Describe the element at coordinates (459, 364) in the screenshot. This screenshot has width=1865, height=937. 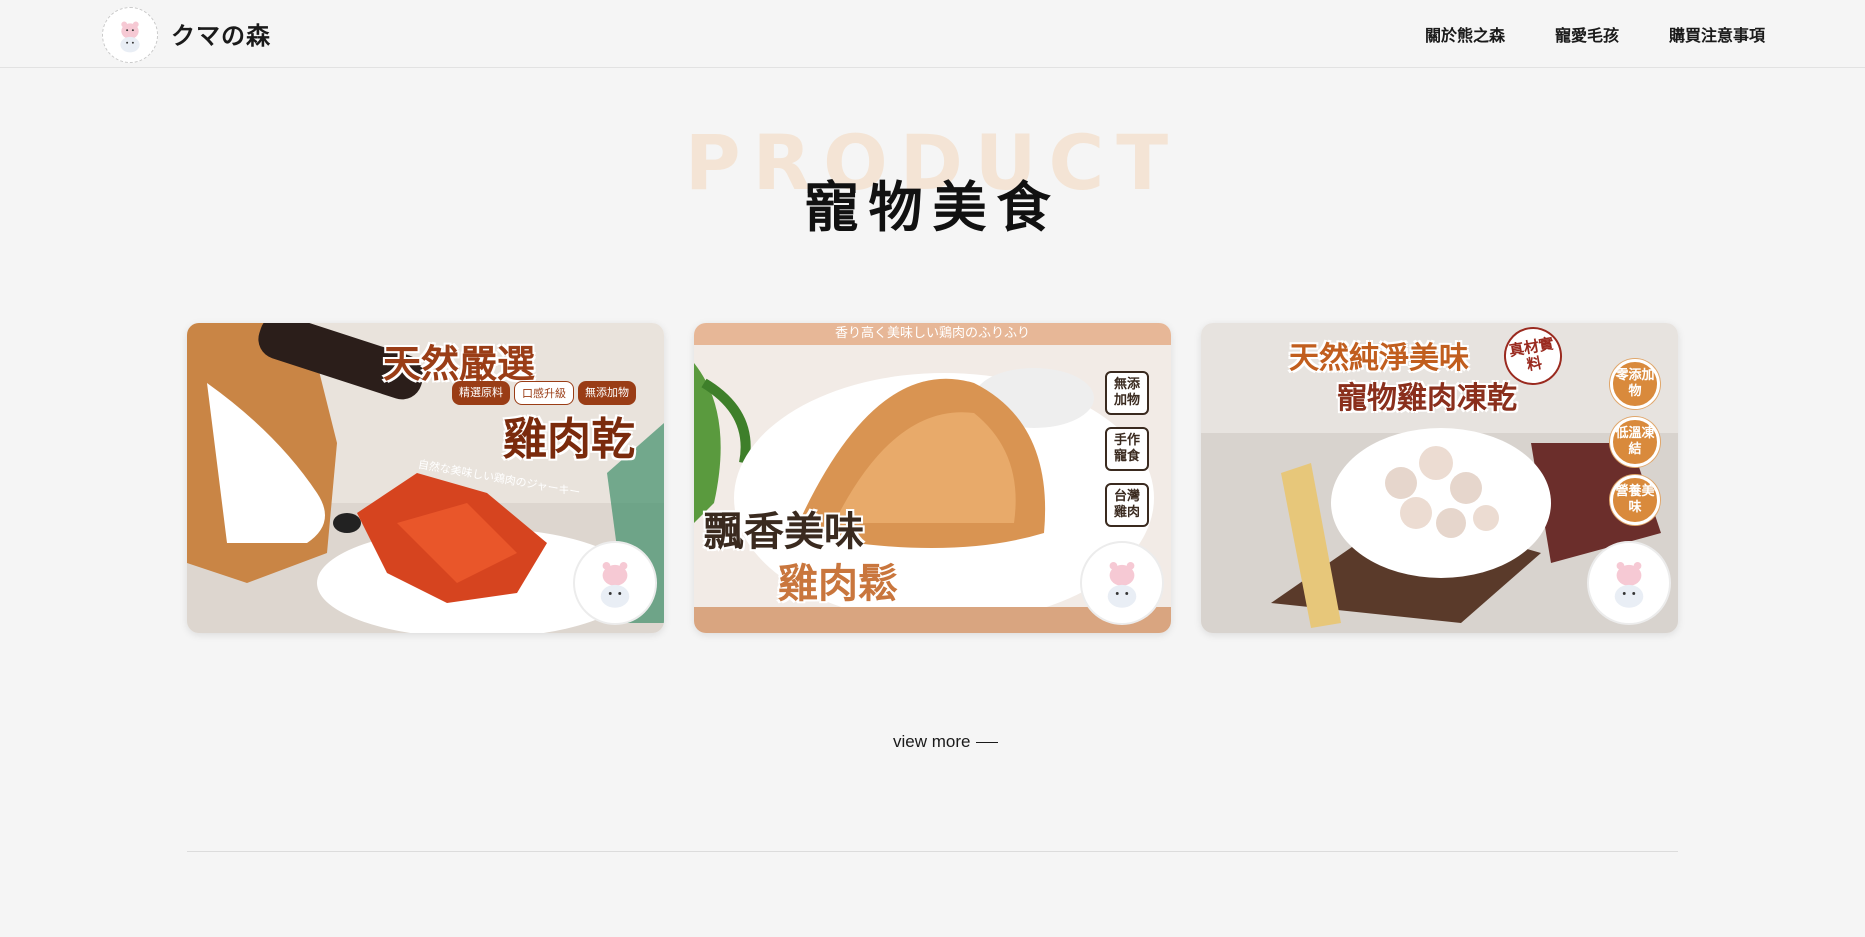
I see `card-title: 天然嚴選` at that location.